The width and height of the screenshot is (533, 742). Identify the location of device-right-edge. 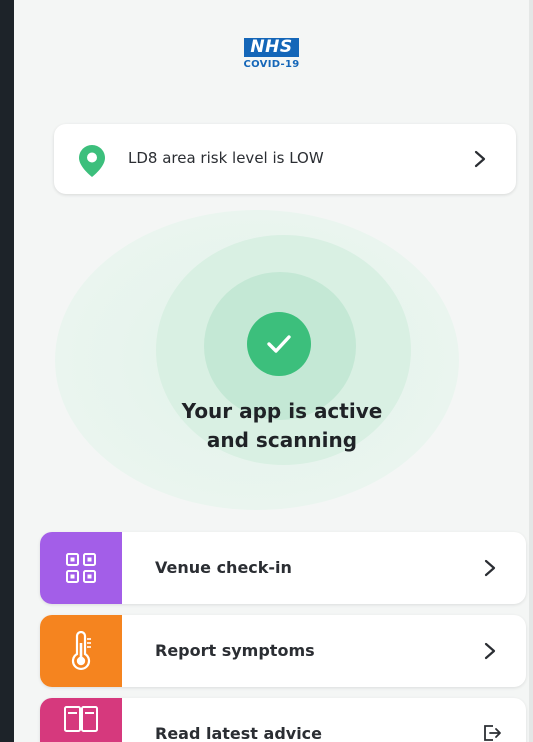
(531, 371).